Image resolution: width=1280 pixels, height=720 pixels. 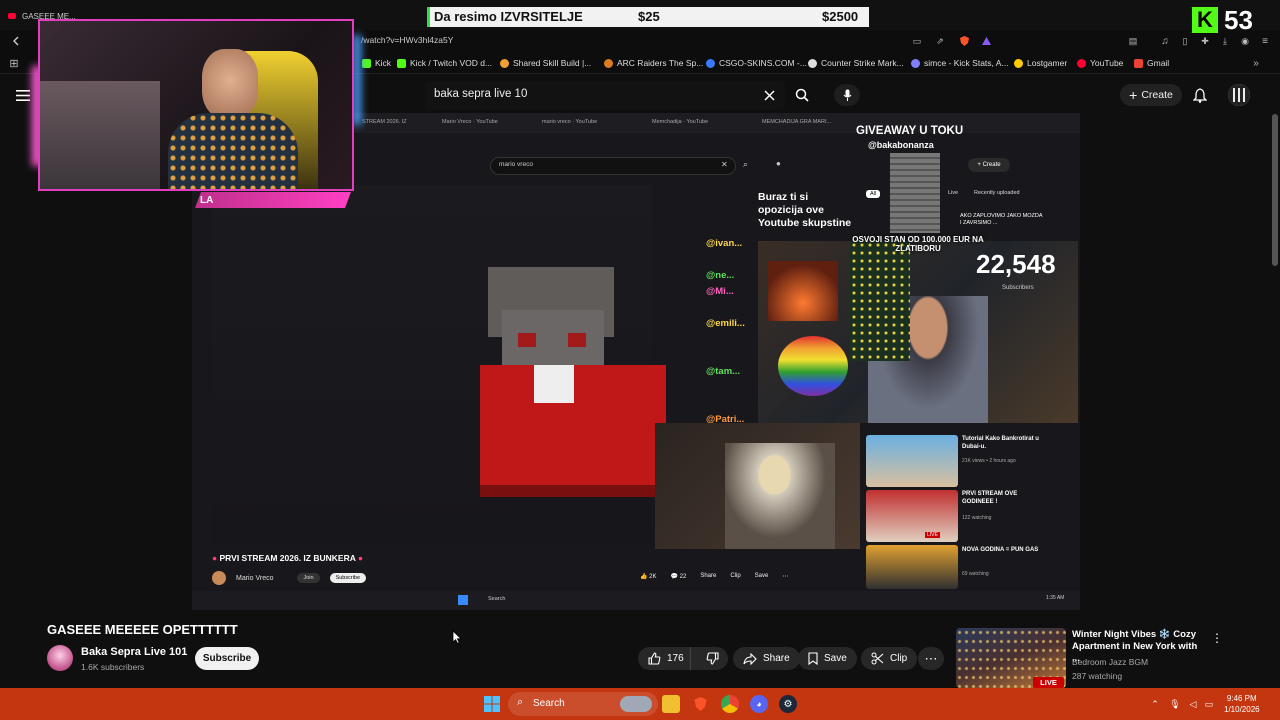 I want to click on osvoji-banner: OSVOJI STAN OD 100.000 EUR NA ZLATIBORU, so click(x=918, y=244).